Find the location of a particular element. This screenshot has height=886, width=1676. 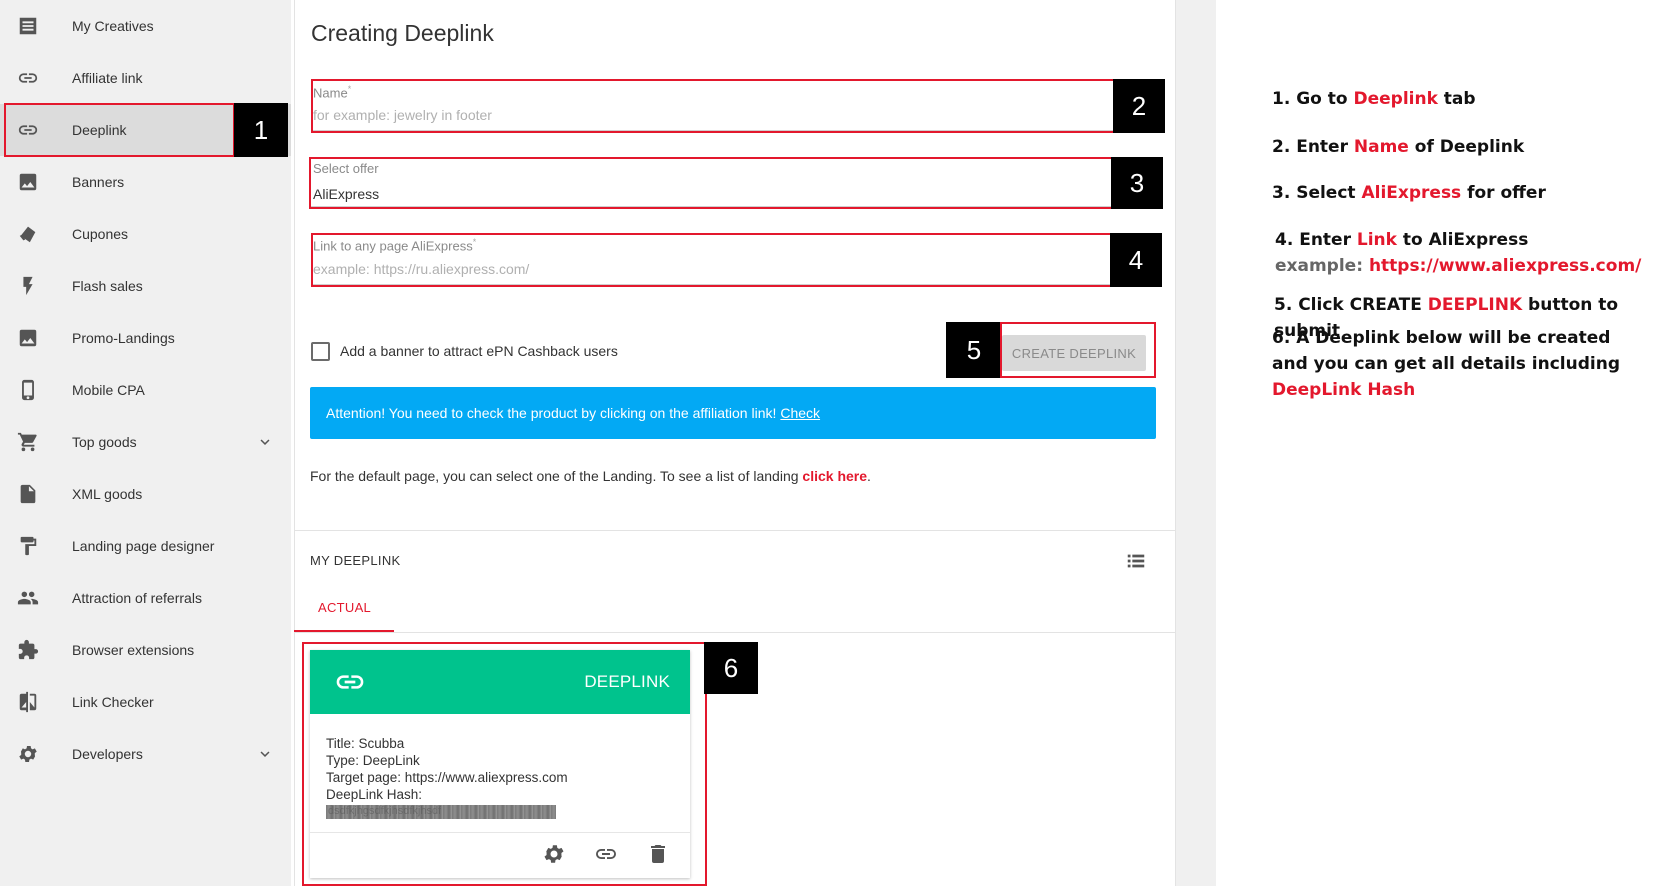

instruction-1: 1. Go to Deeplink tab is located at coordinates (1374, 99).